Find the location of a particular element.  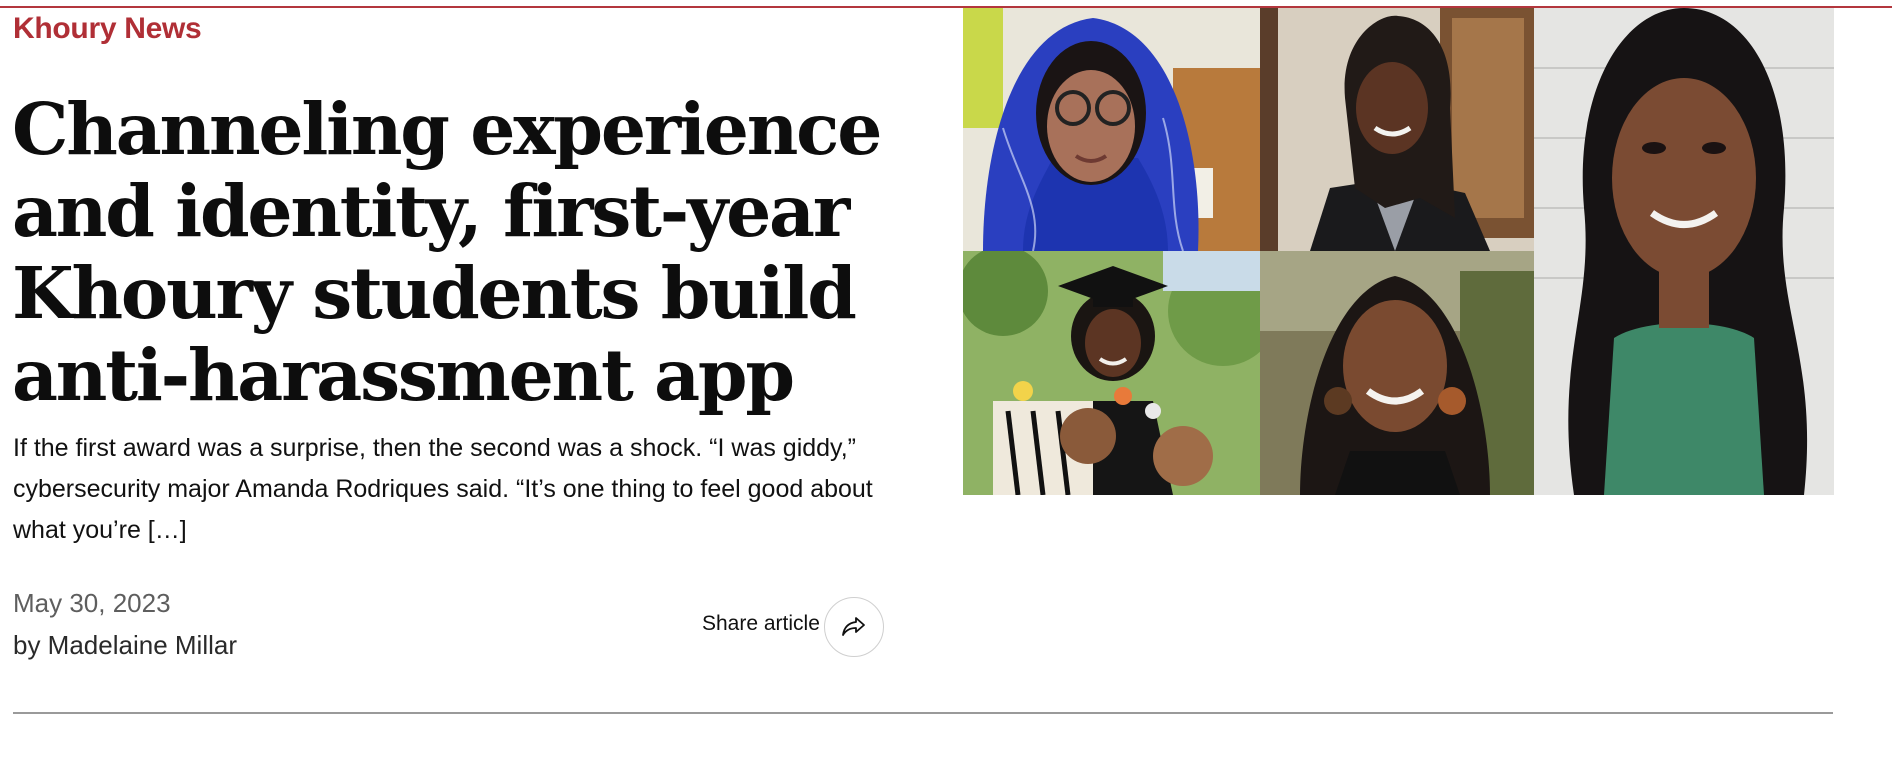

section-link-khoury-news: Khoury News is located at coordinates (107, 29).